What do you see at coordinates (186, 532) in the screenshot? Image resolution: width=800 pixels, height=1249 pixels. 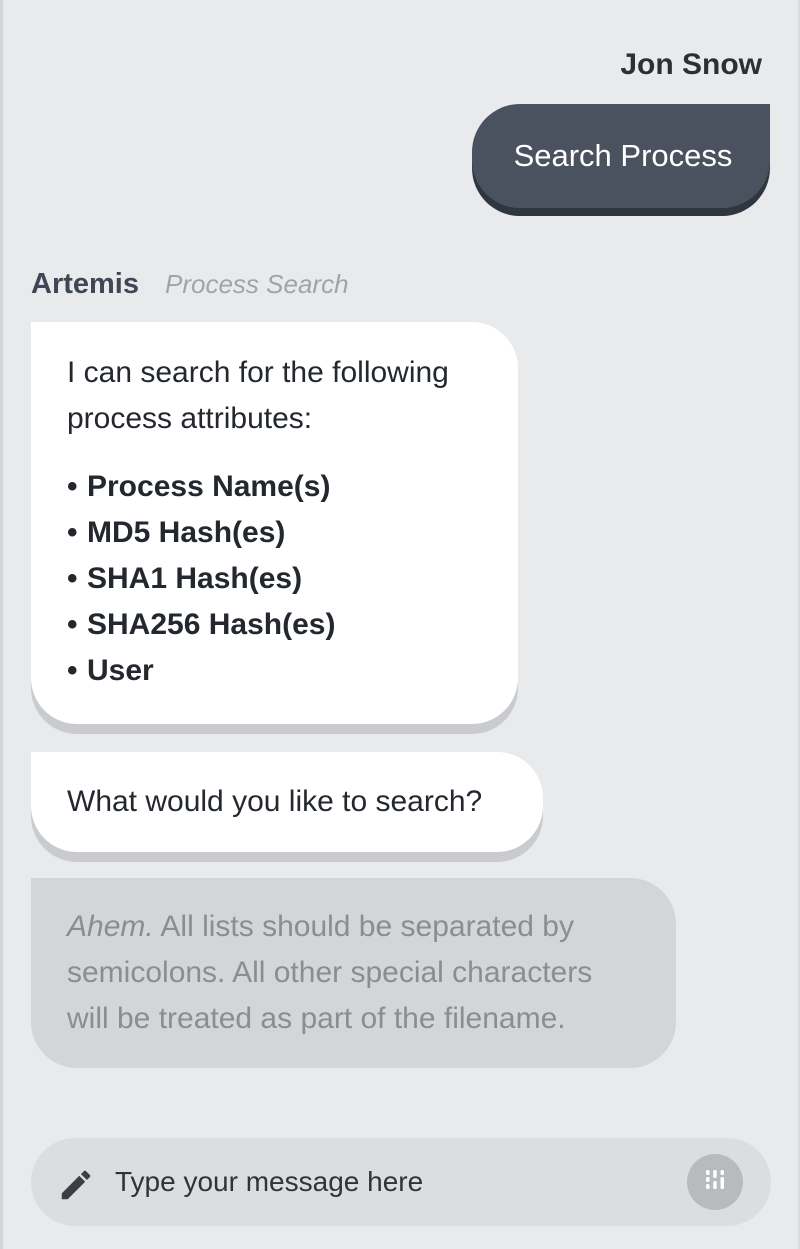 I see `attribute-label: MD5 Hash(es)` at bounding box center [186, 532].